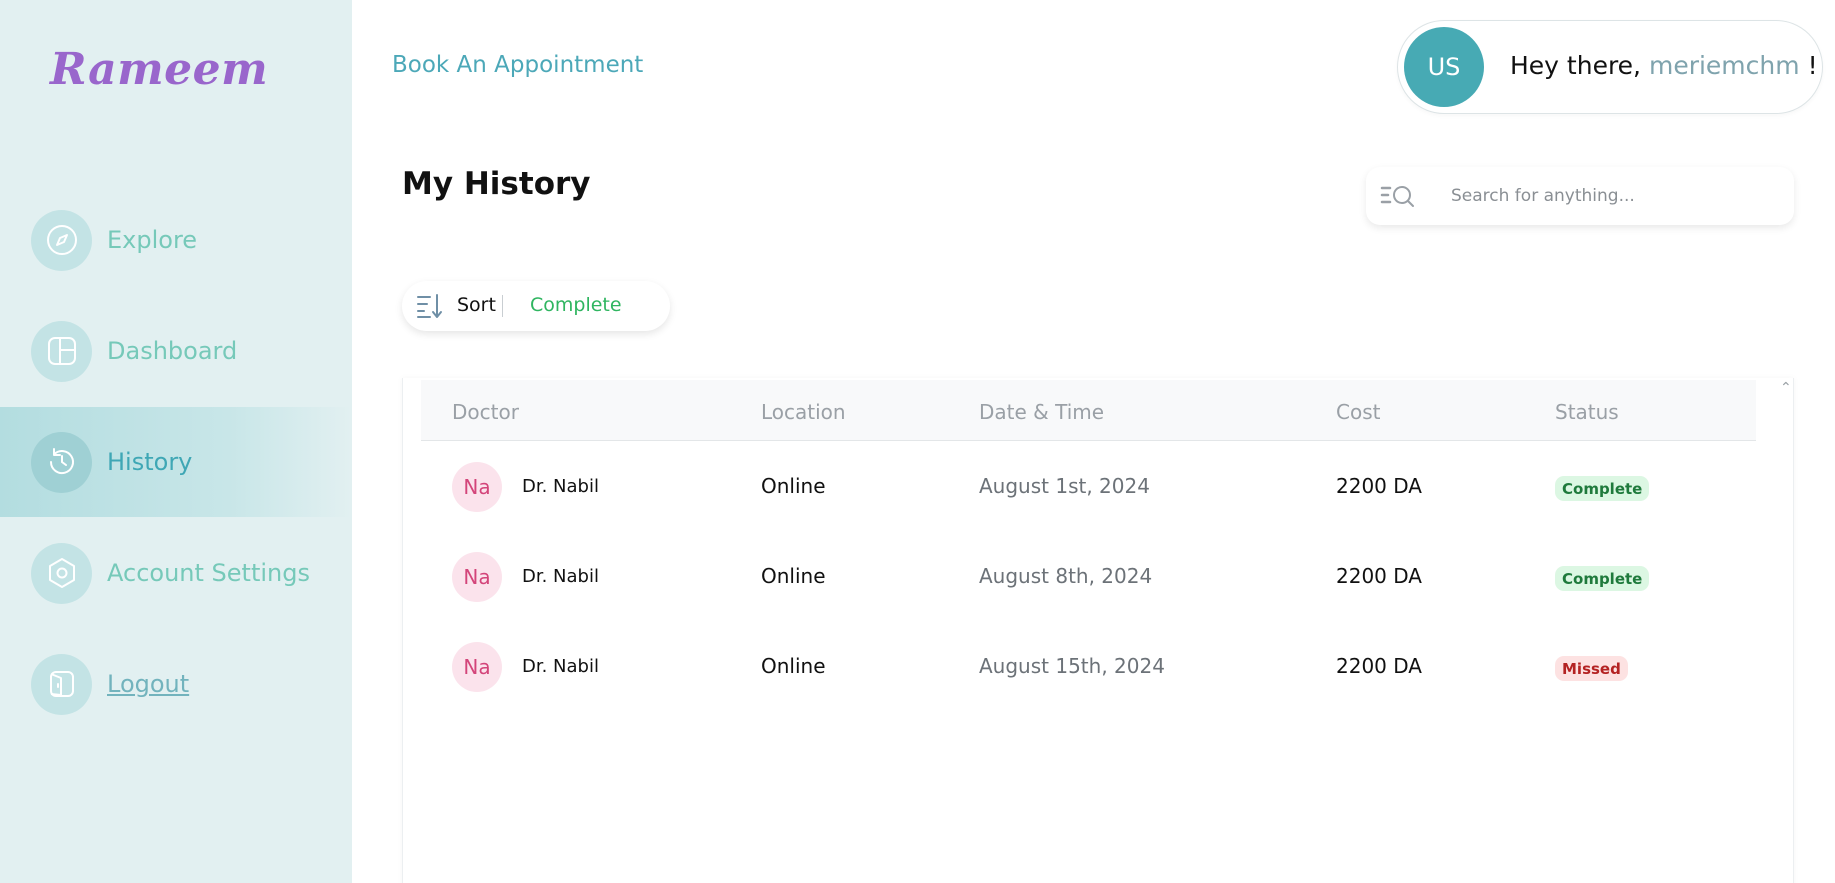  What do you see at coordinates (61, 573) in the screenshot?
I see `settings-icon` at bounding box center [61, 573].